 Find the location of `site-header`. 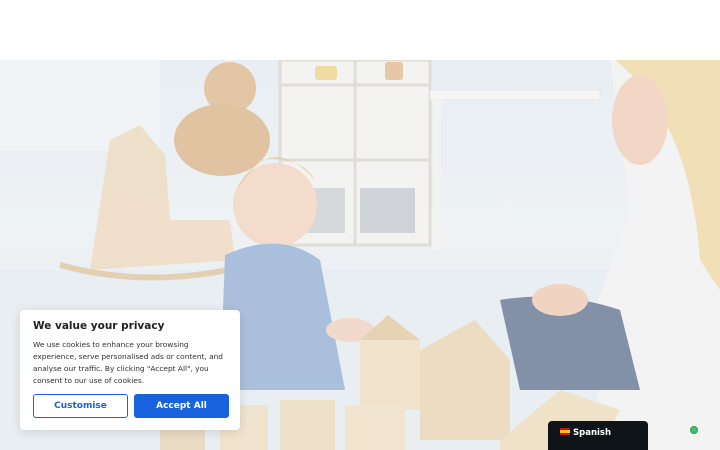

site-header is located at coordinates (360, 30).